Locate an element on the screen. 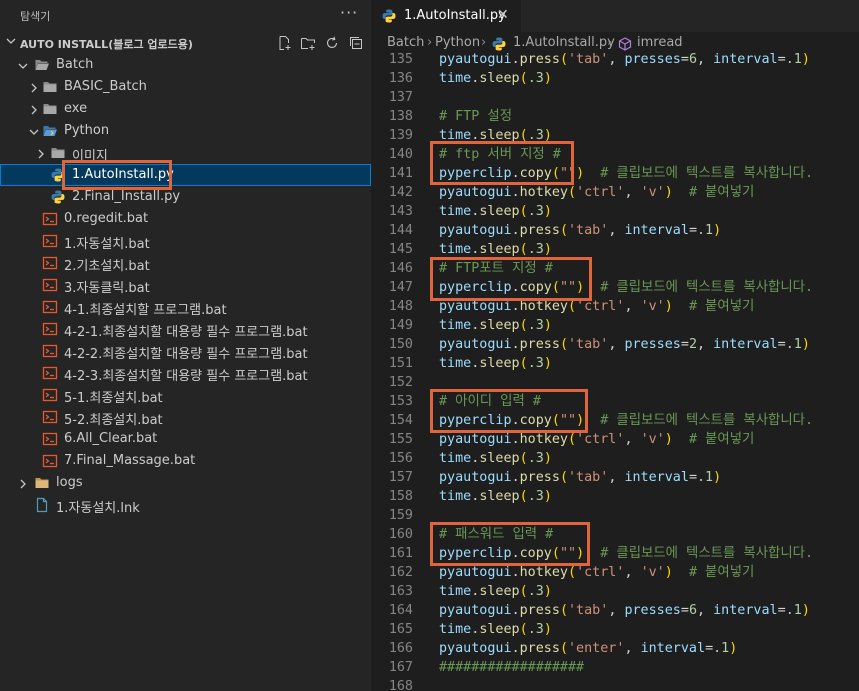 Image resolution: width=859 pixels, height=691 pixels. tree-item-label: 4-1.최종설치할 프로그램.bat is located at coordinates (145, 310).